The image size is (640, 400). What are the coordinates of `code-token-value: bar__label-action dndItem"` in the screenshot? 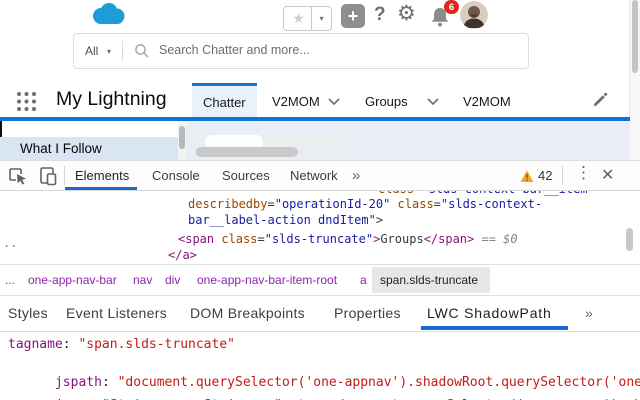 It's located at (282, 220).